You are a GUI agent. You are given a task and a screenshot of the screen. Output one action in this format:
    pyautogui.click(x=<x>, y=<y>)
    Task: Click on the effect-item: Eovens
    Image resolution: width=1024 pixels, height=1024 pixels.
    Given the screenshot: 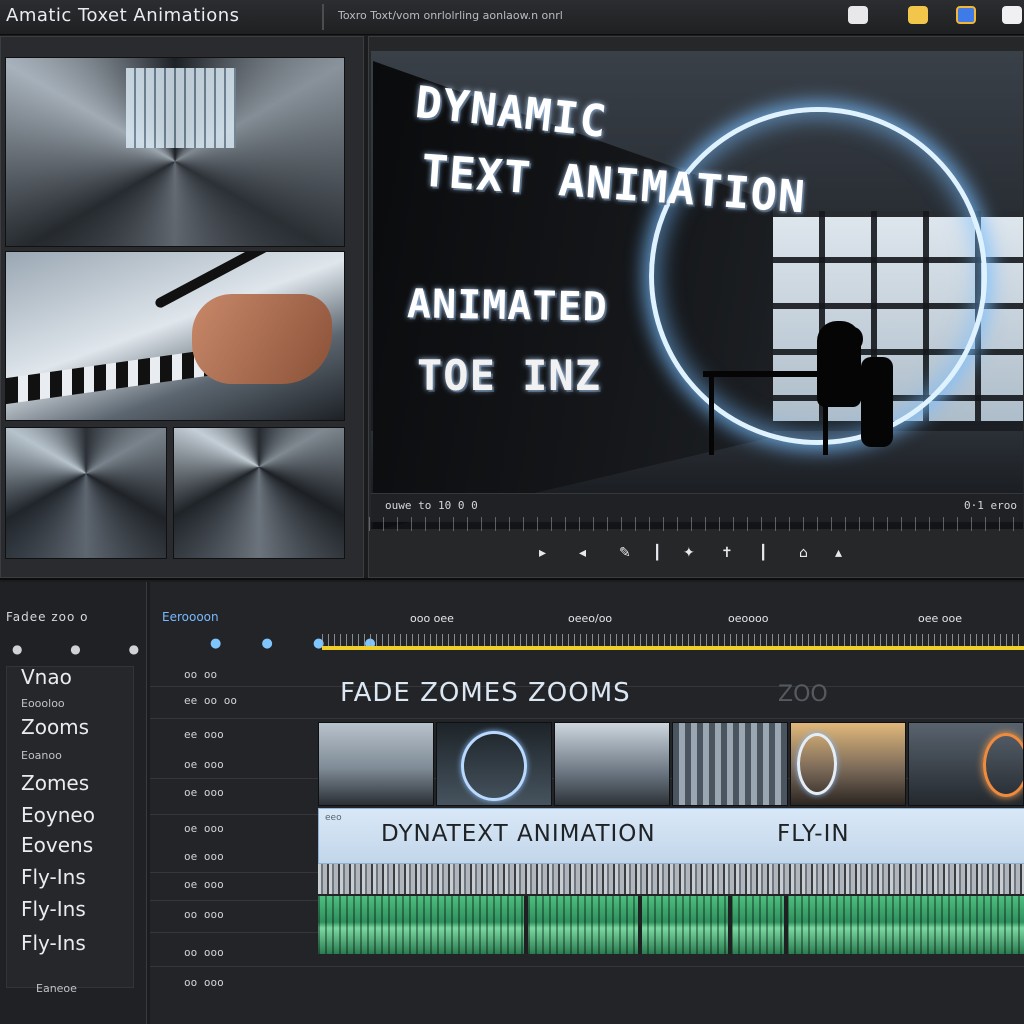 What is the action you would take?
    pyautogui.click(x=57, y=845)
    